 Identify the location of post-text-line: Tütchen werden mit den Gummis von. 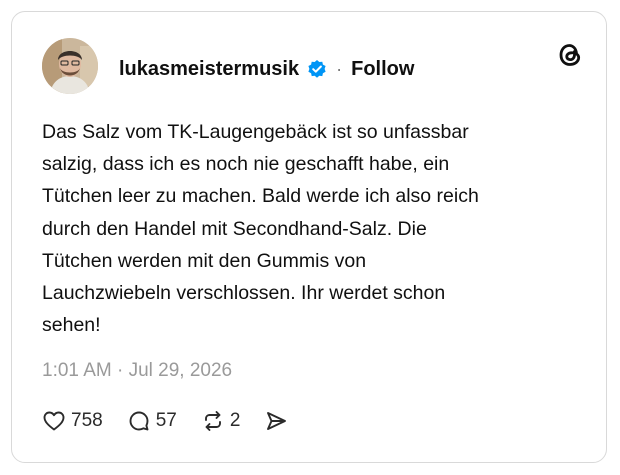
(204, 260).